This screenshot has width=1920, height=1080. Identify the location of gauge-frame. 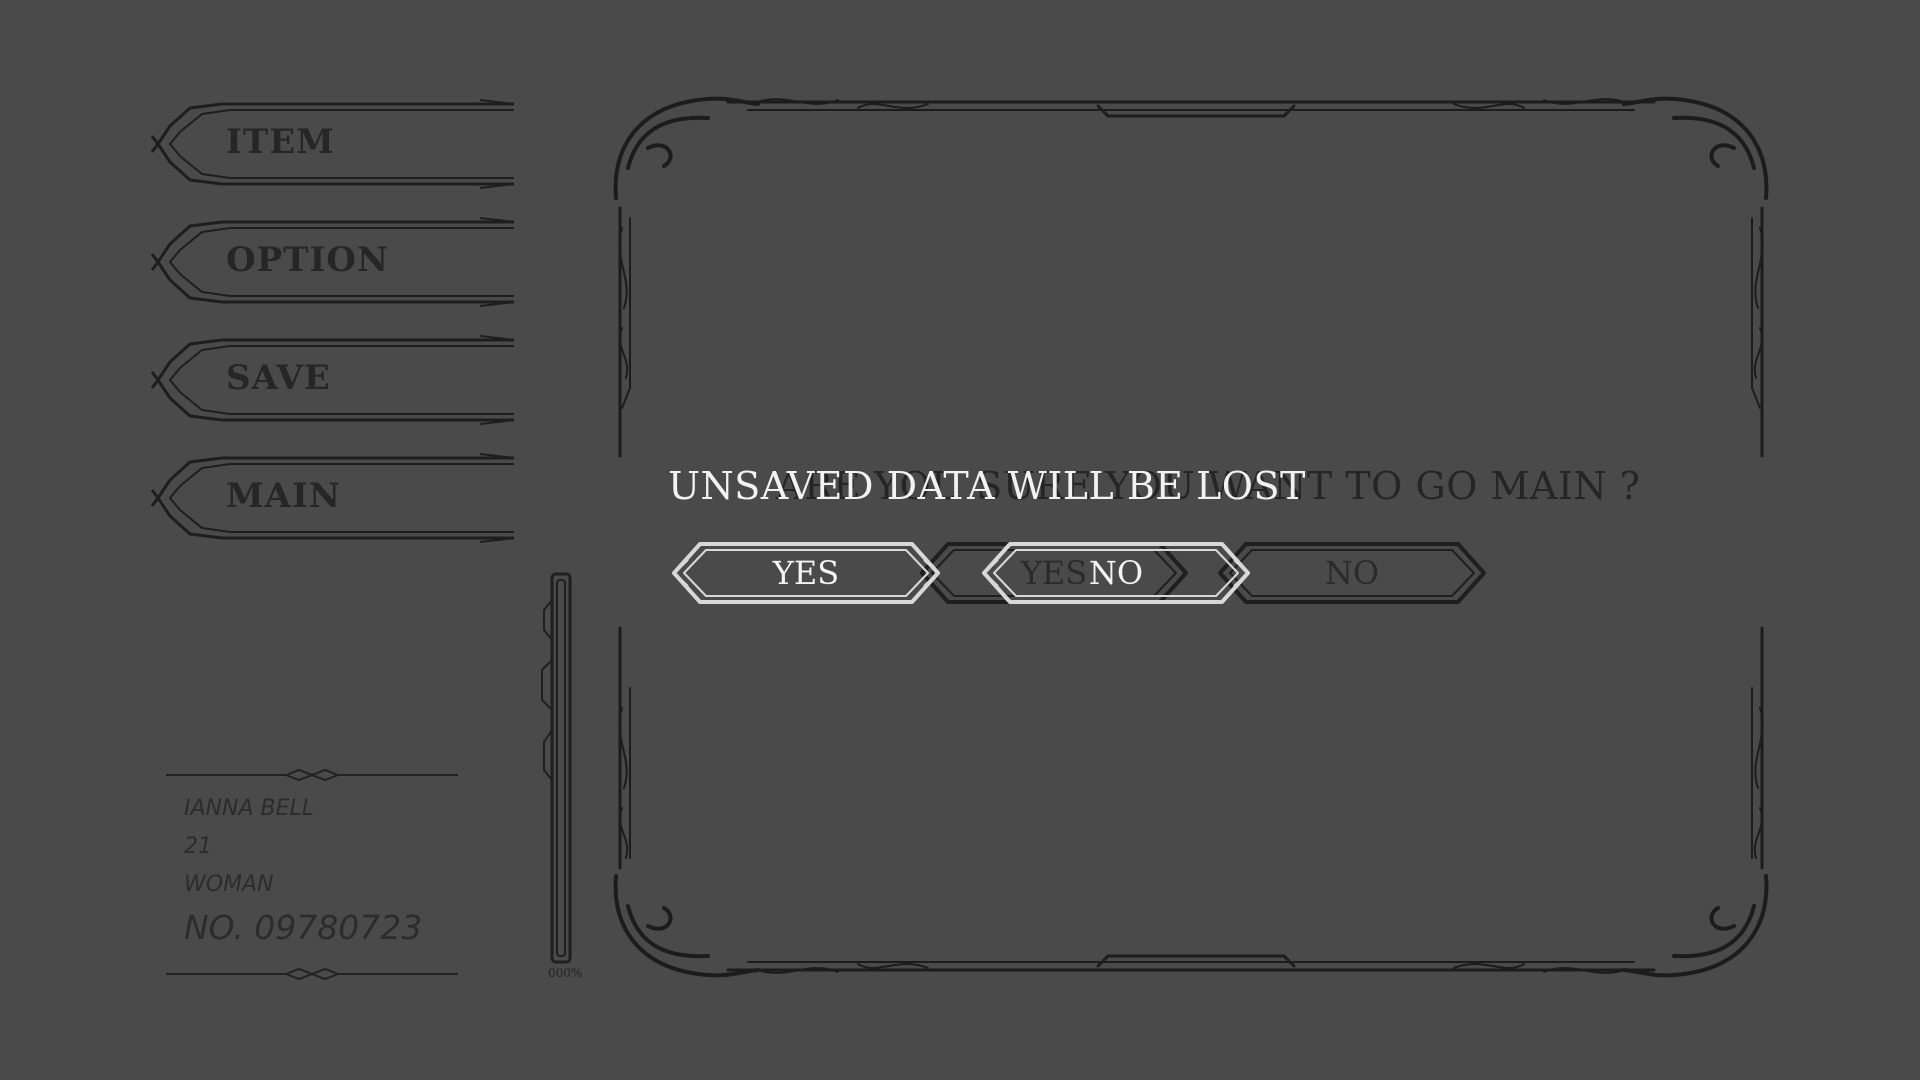
(556, 768).